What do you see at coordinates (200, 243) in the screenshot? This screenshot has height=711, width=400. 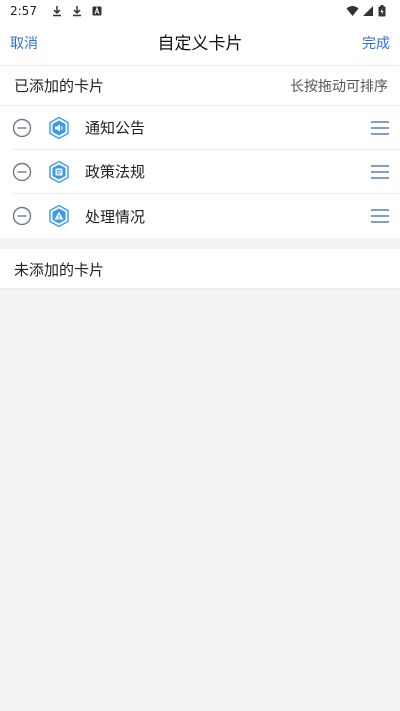 I see `section-divider` at bounding box center [200, 243].